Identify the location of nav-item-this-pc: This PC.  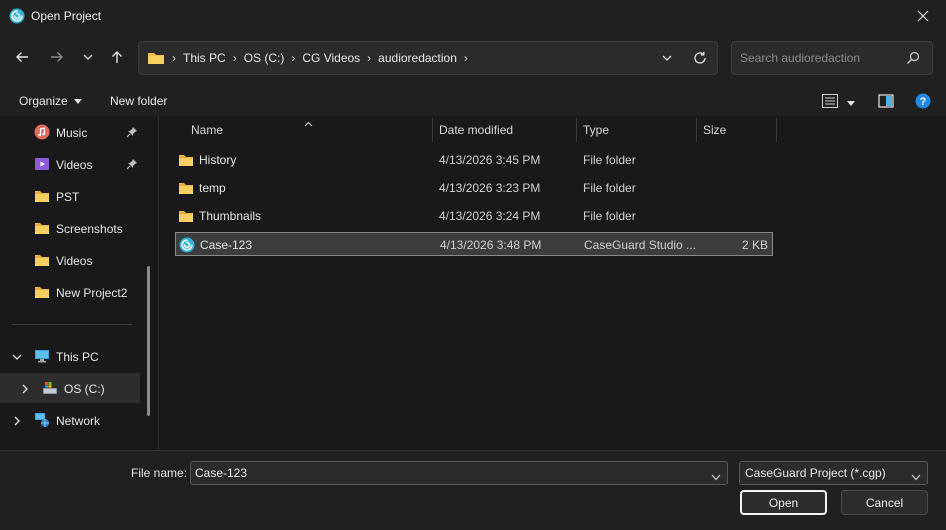
(70, 356).